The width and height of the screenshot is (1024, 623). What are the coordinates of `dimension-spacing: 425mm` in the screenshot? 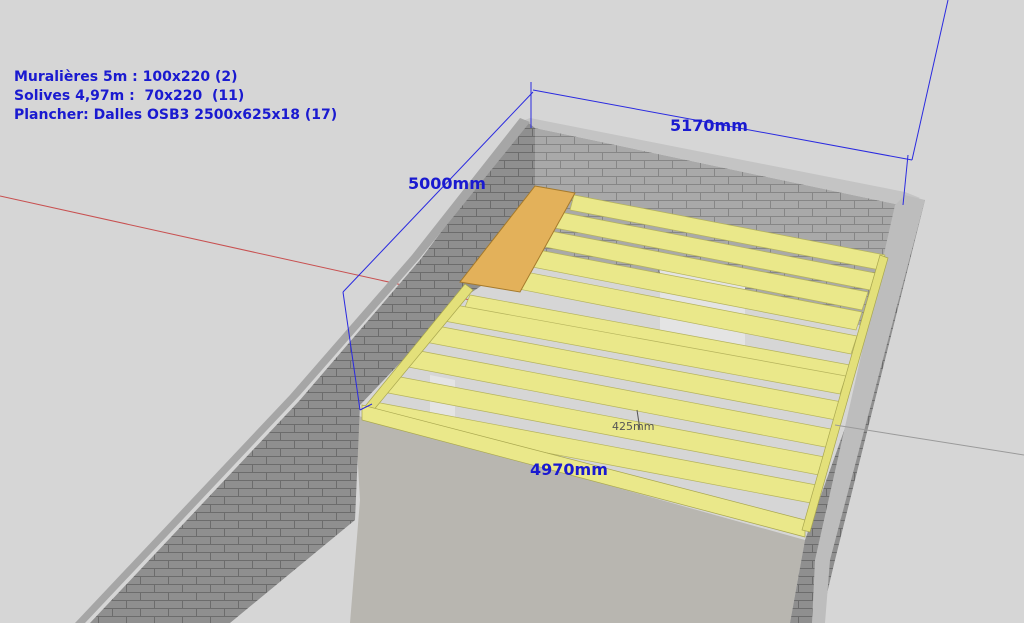 It's located at (633, 426).